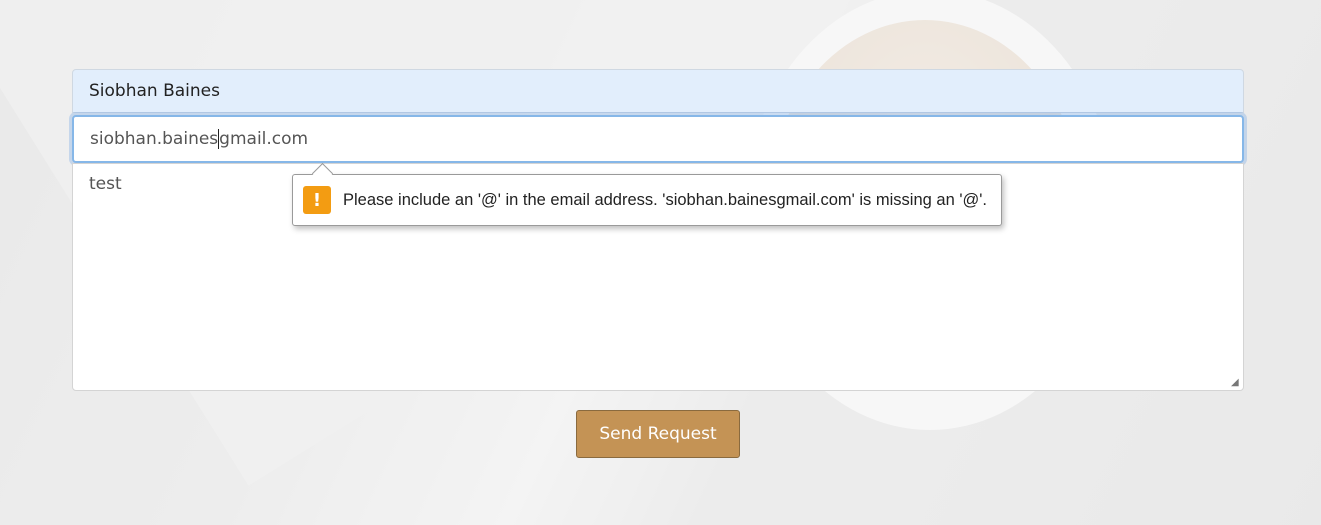 The height and width of the screenshot is (525, 1321). Describe the element at coordinates (154, 139) in the screenshot. I see `email-text-before-caret: siobhan.baines` at that location.